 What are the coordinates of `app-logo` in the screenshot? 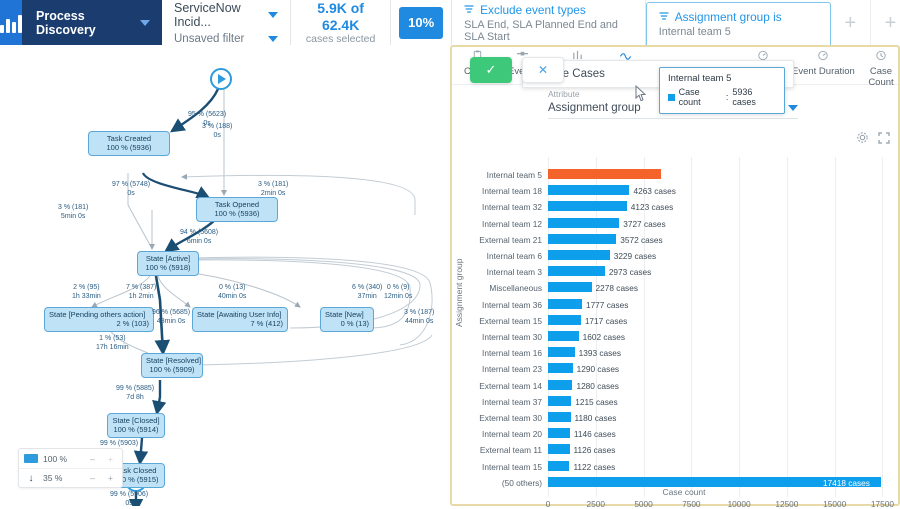 It's located at (11, 22).